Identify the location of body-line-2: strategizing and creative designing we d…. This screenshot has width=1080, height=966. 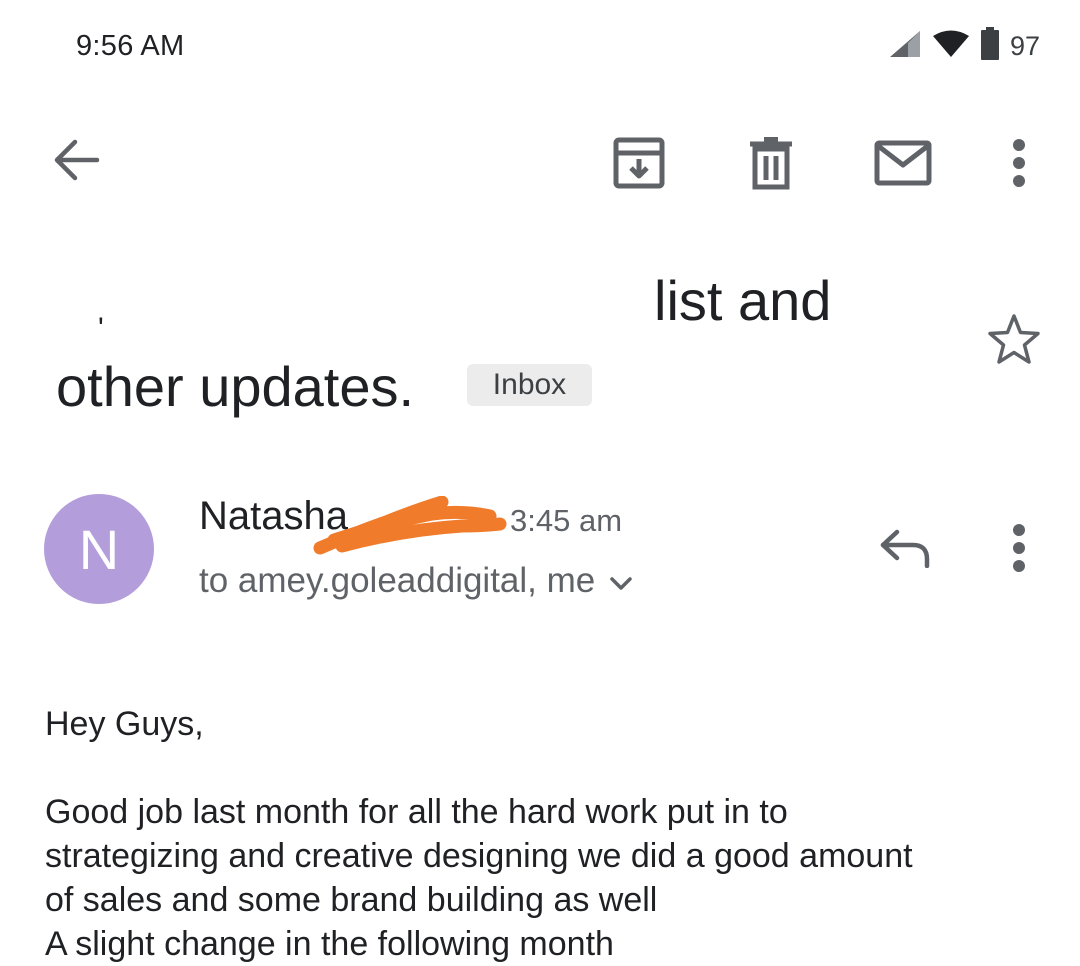
(479, 856).